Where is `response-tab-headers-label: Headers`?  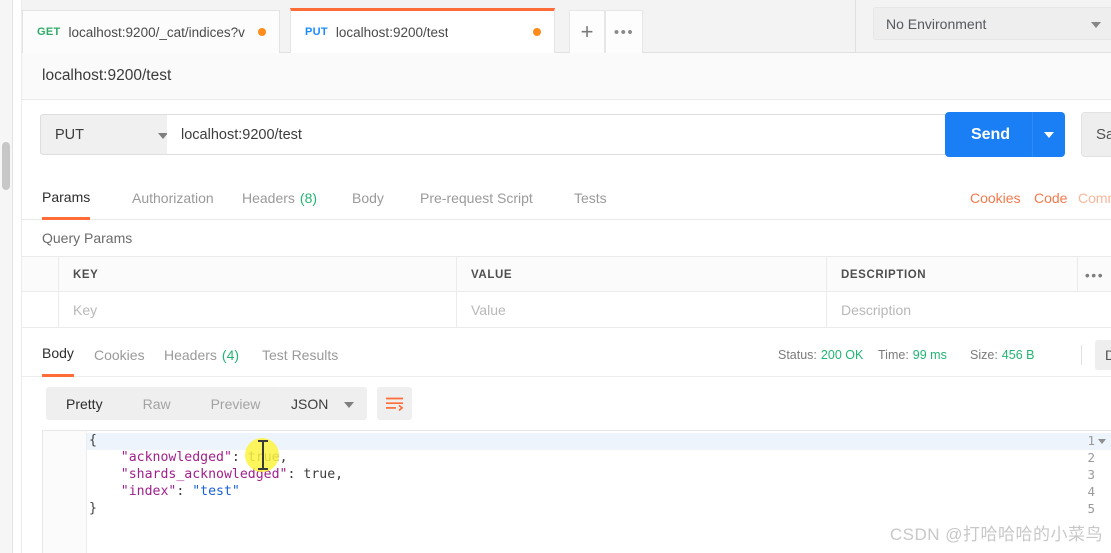 response-tab-headers-label: Headers is located at coordinates (190, 354).